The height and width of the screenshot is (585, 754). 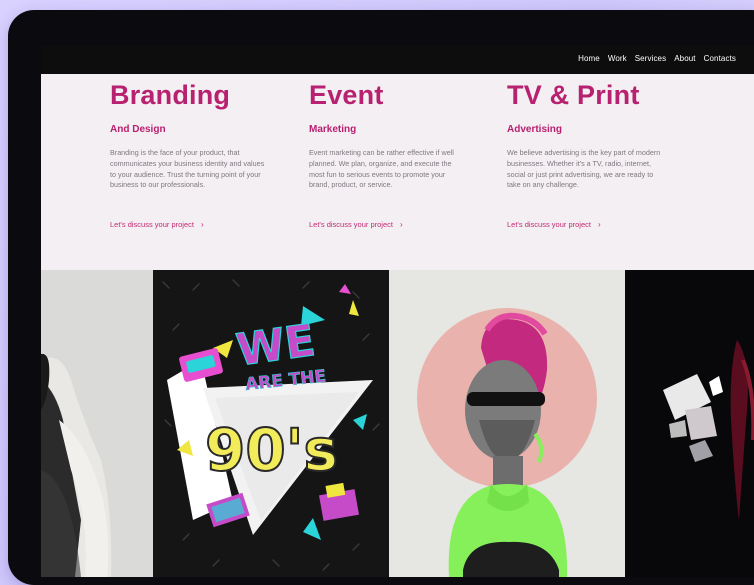 I want to click on abstract-collage-illustration, so click(x=689, y=423).